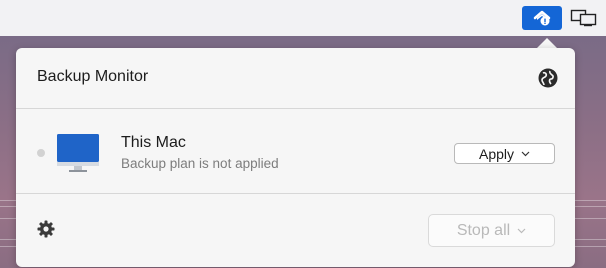 The image size is (606, 268). Describe the element at coordinates (153, 142) in the screenshot. I see `computer-name: This Mac` at that location.